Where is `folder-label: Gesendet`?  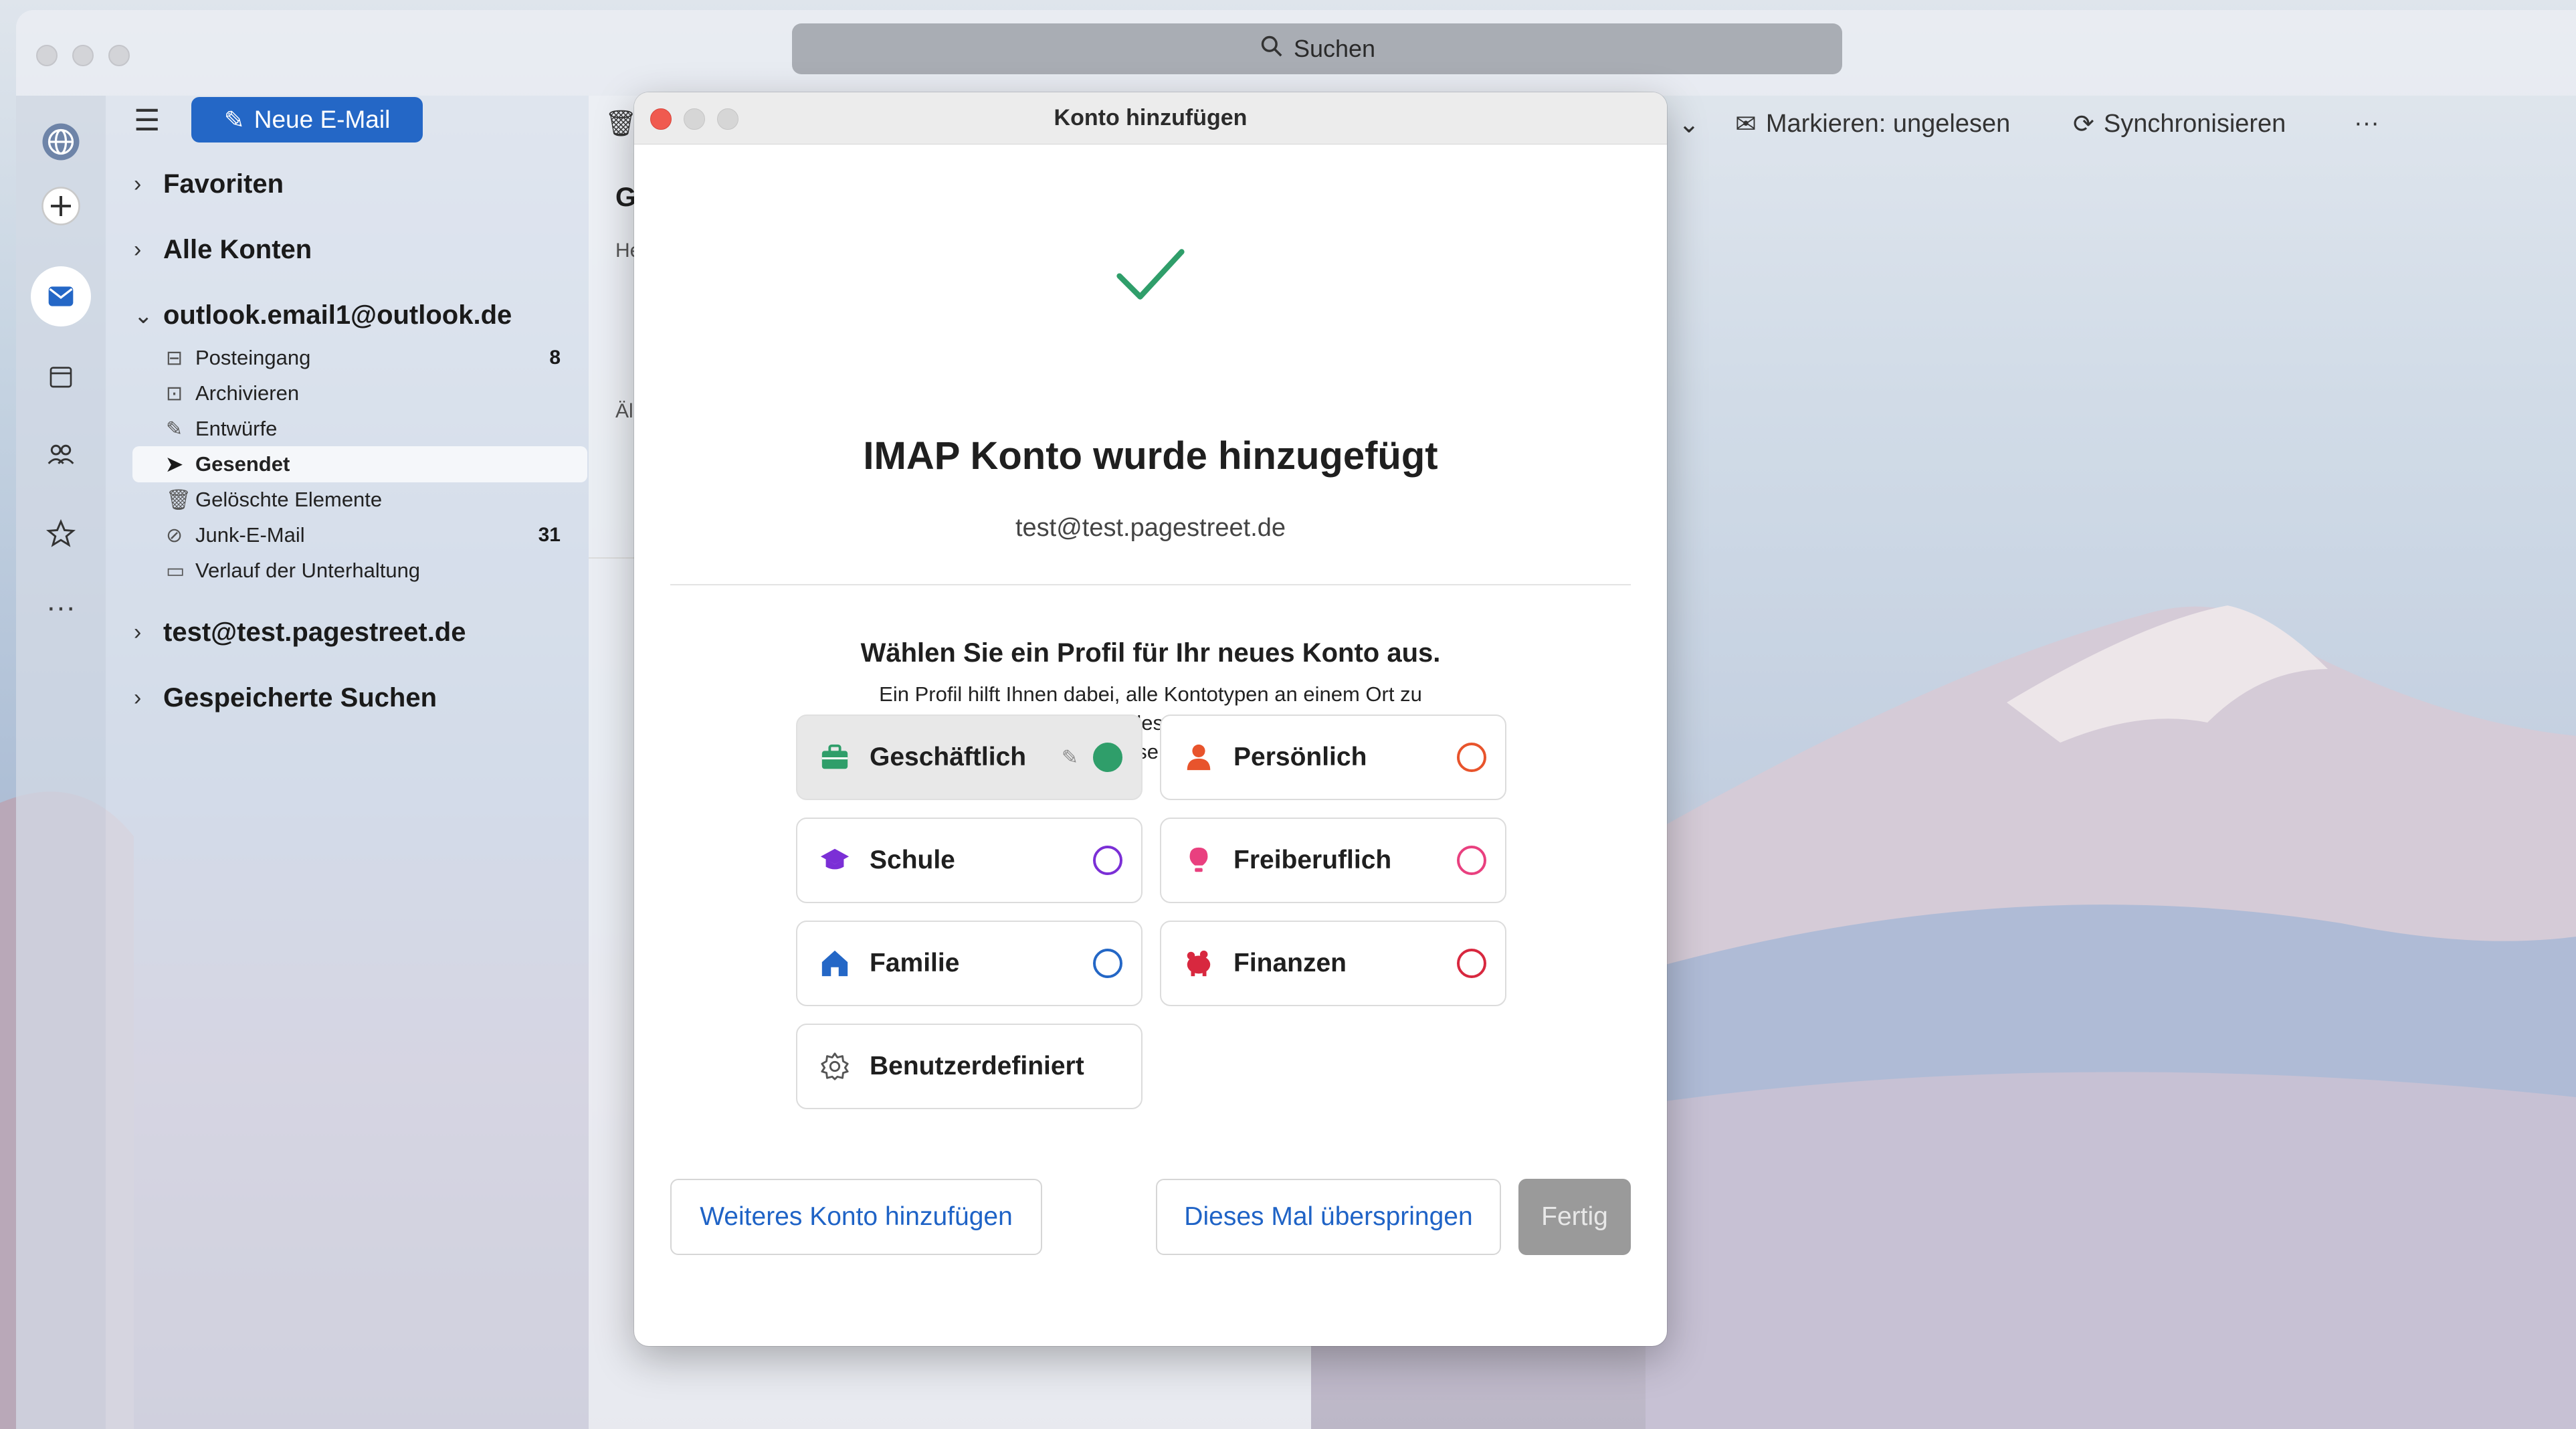 folder-label: Gesendet is located at coordinates (243, 464).